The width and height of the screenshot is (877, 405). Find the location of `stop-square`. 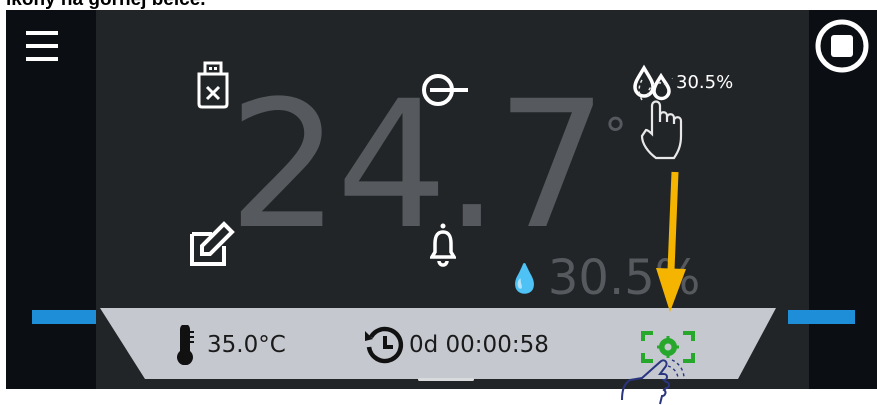

stop-square is located at coordinates (842, 46).